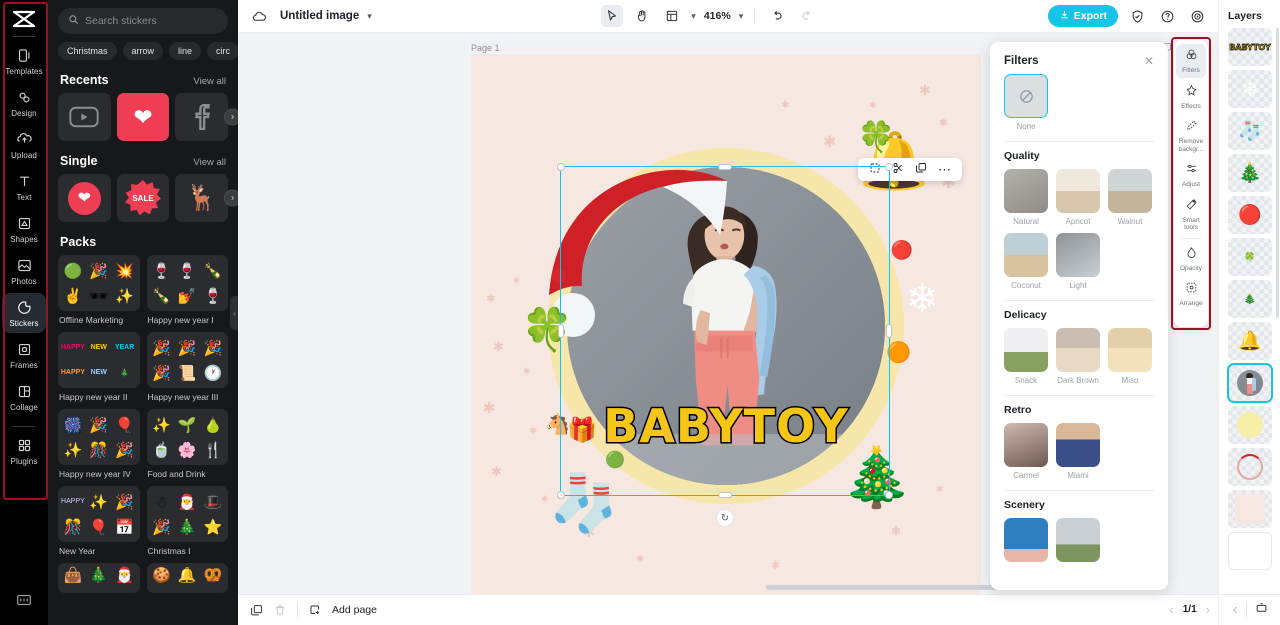 This screenshot has height=625, width=1280. I want to click on holly-top-right-layer: 🍀, so click(876, 138).